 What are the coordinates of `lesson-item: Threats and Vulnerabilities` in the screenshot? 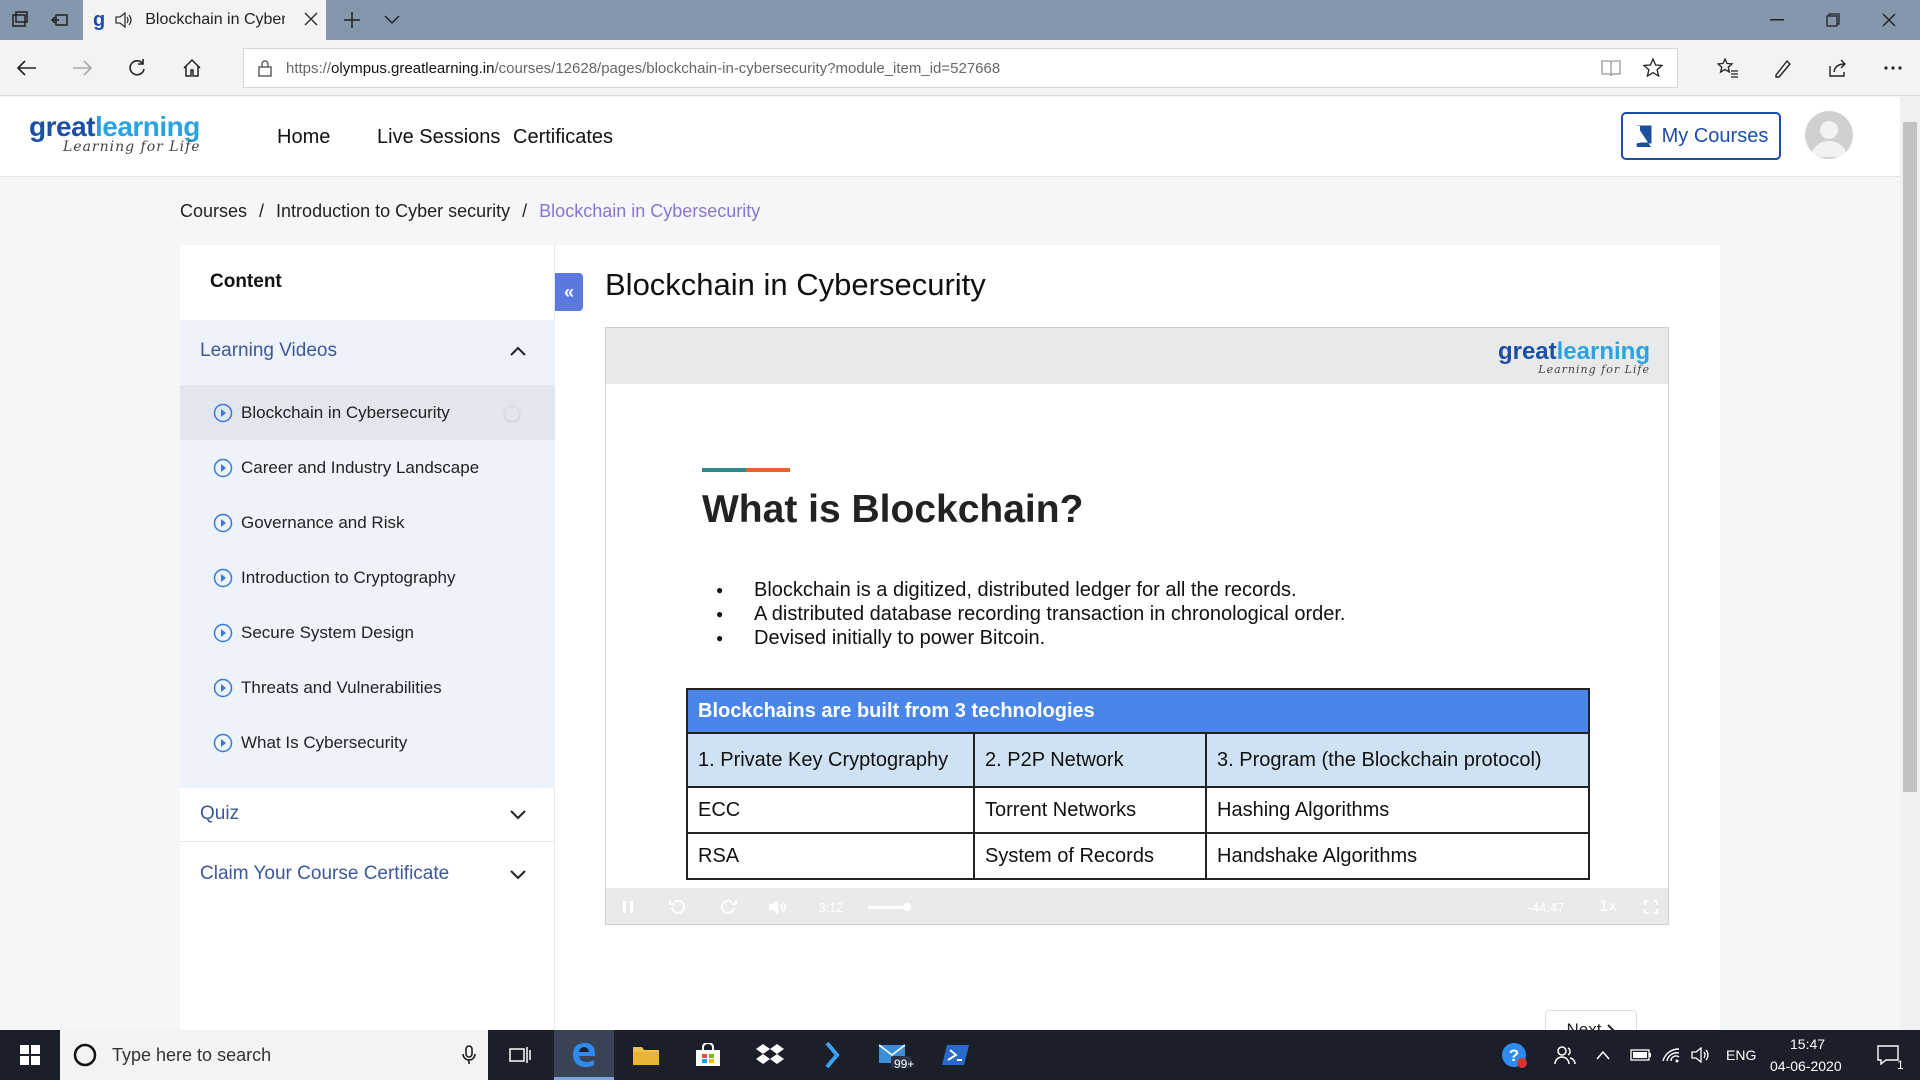 It's located at (367, 687).